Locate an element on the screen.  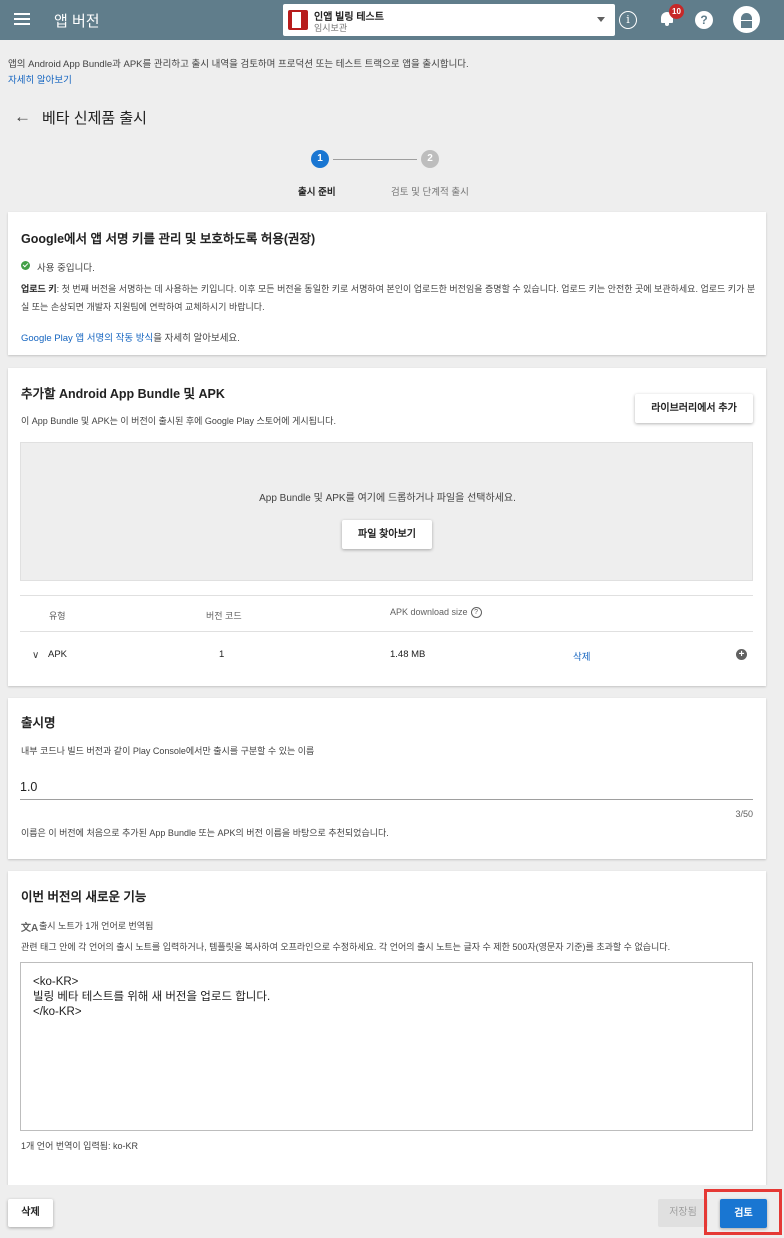
review-button: 검토 is located at coordinates (743, 1213).